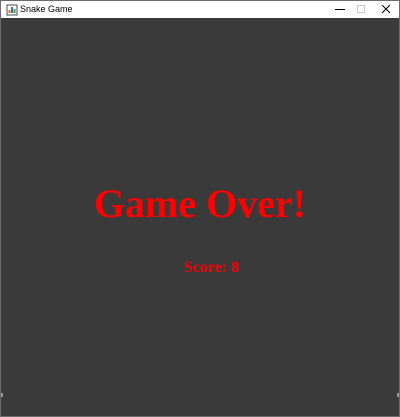 The width and height of the screenshot is (400, 417). I want to click on minimize-icon, so click(340, 10).